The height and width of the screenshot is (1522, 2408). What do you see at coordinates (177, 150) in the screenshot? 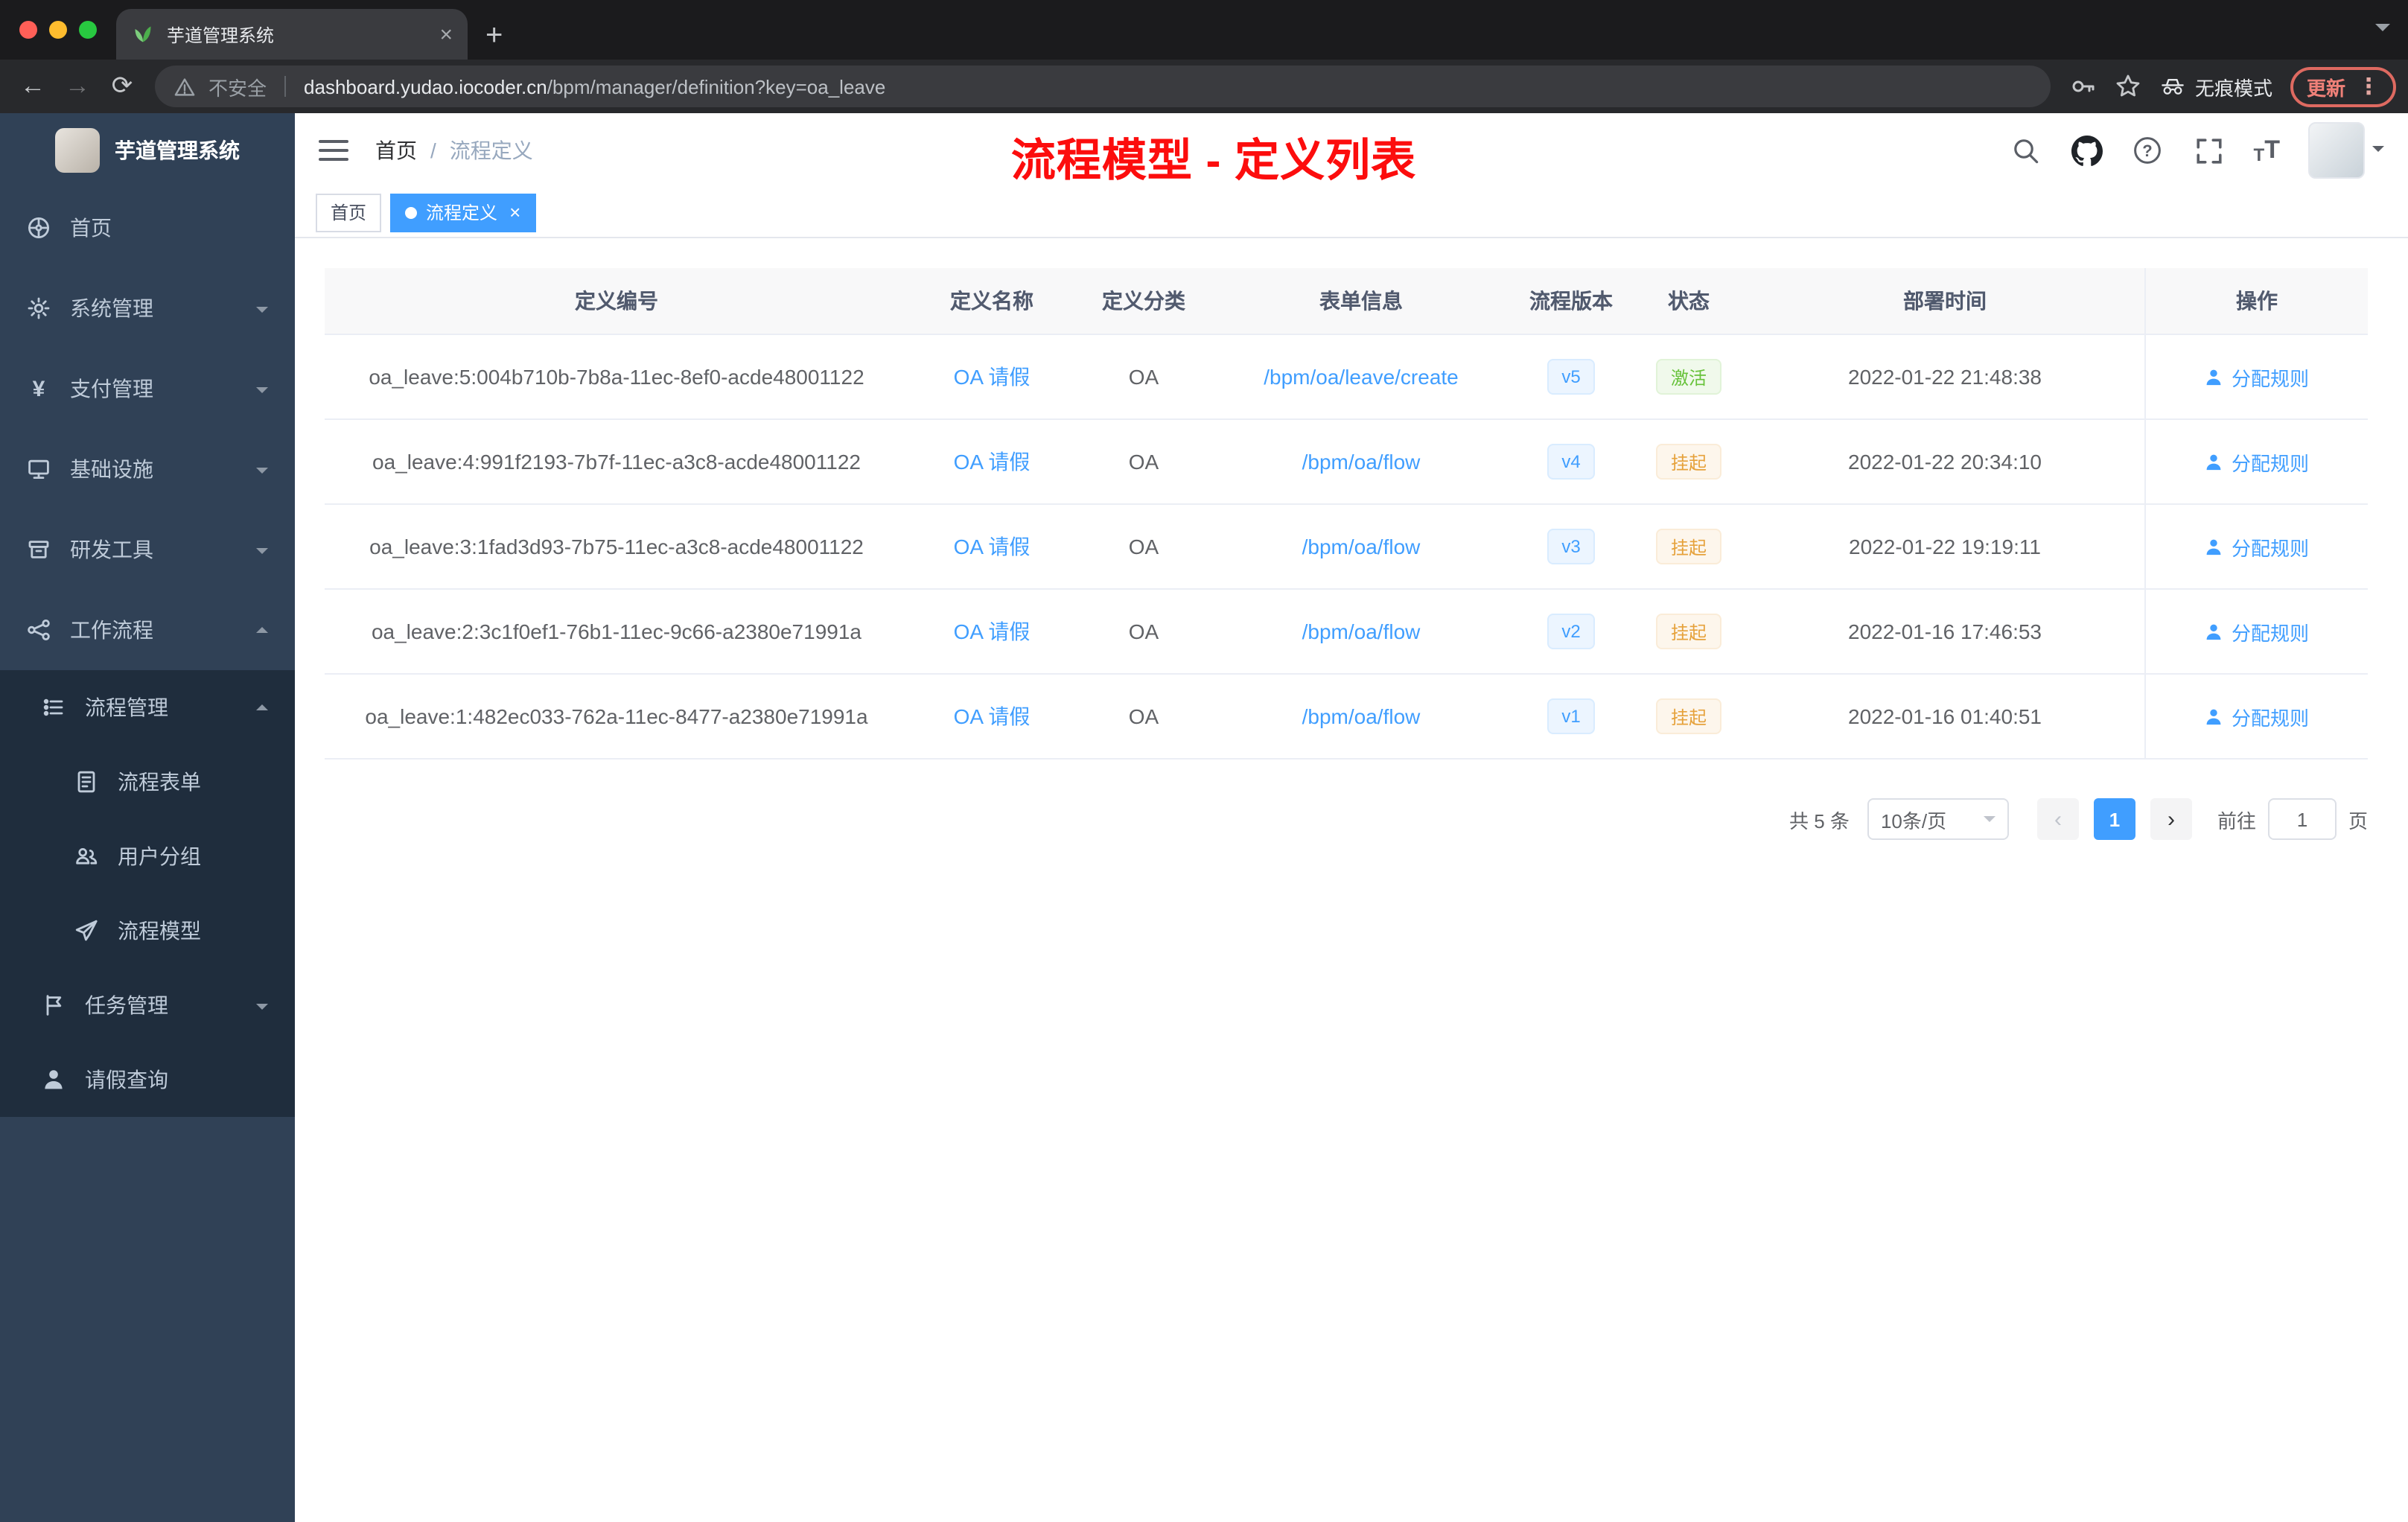
I see `logo-title: 芋道管理系统` at bounding box center [177, 150].